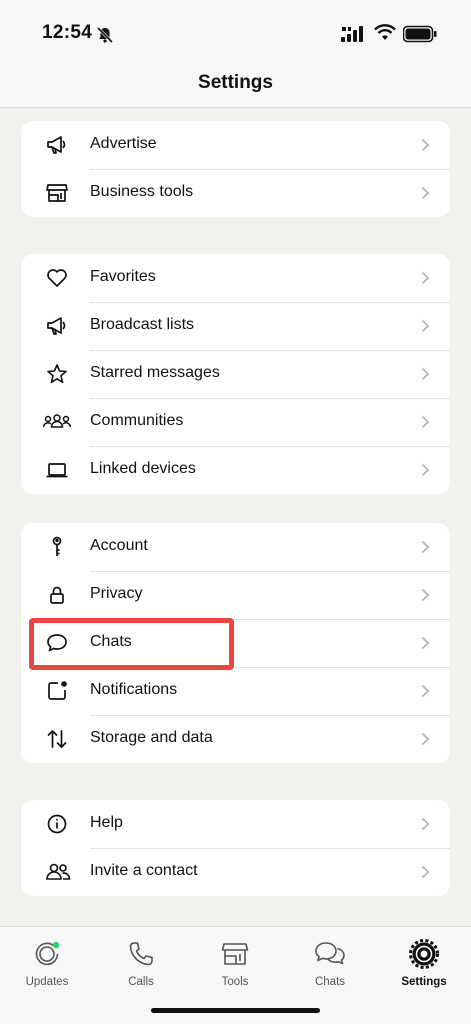  What do you see at coordinates (123, 276) in the screenshot?
I see `settings-row-label: Favorites` at bounding box center [123, 276].